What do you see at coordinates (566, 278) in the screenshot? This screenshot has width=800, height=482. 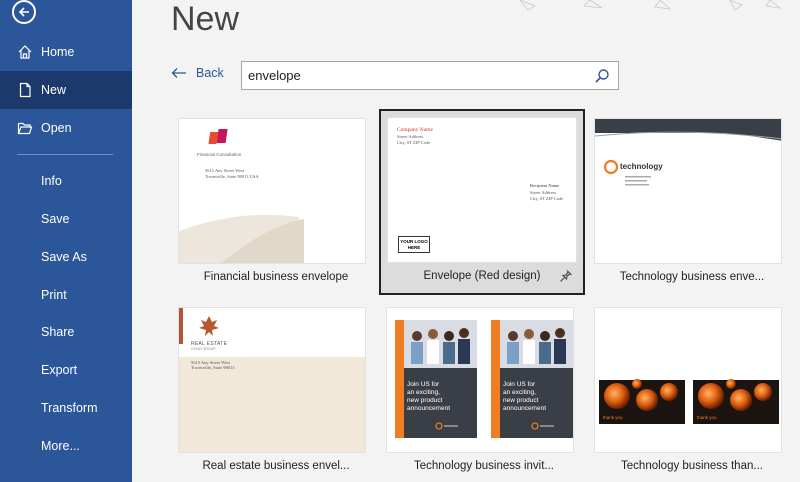 I see `pin-icon` at bounding box center [566, 278].